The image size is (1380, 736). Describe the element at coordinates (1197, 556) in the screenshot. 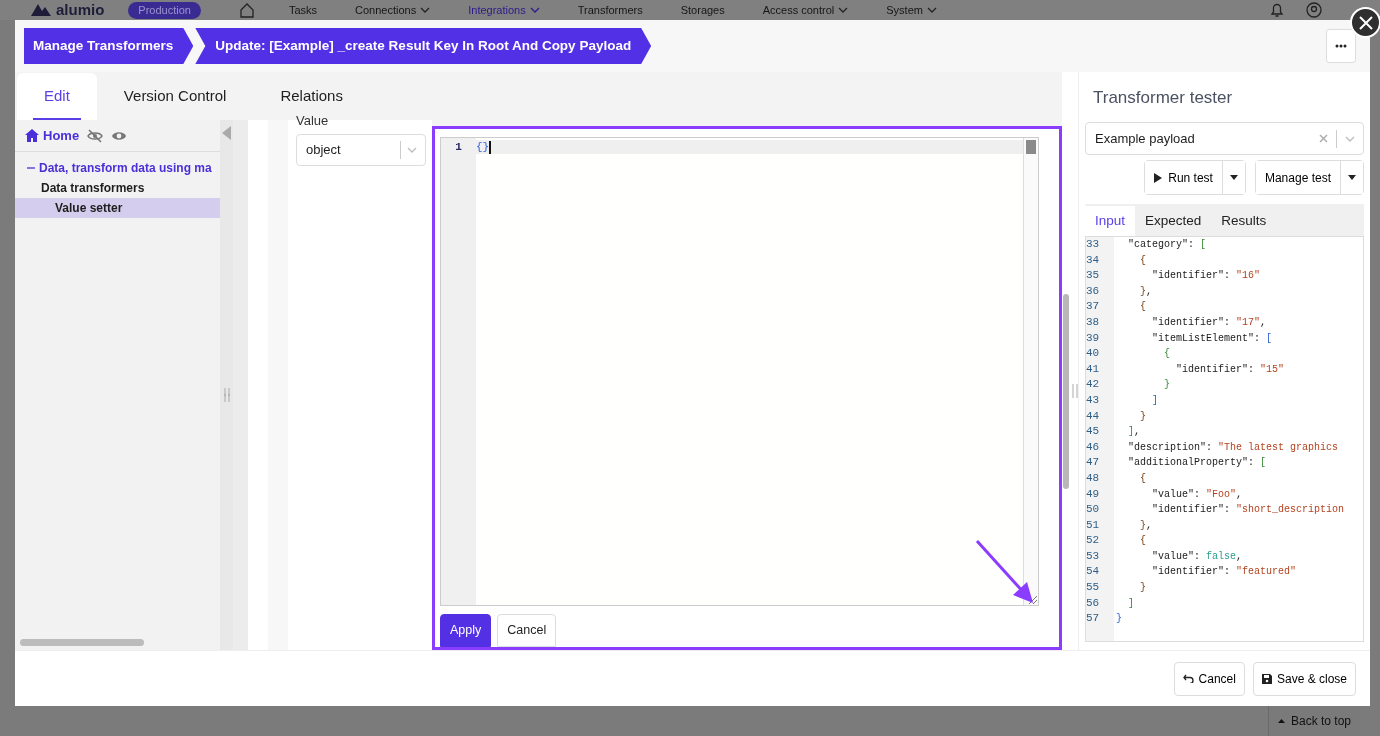

I see `code-line: "value": false,` at that location.